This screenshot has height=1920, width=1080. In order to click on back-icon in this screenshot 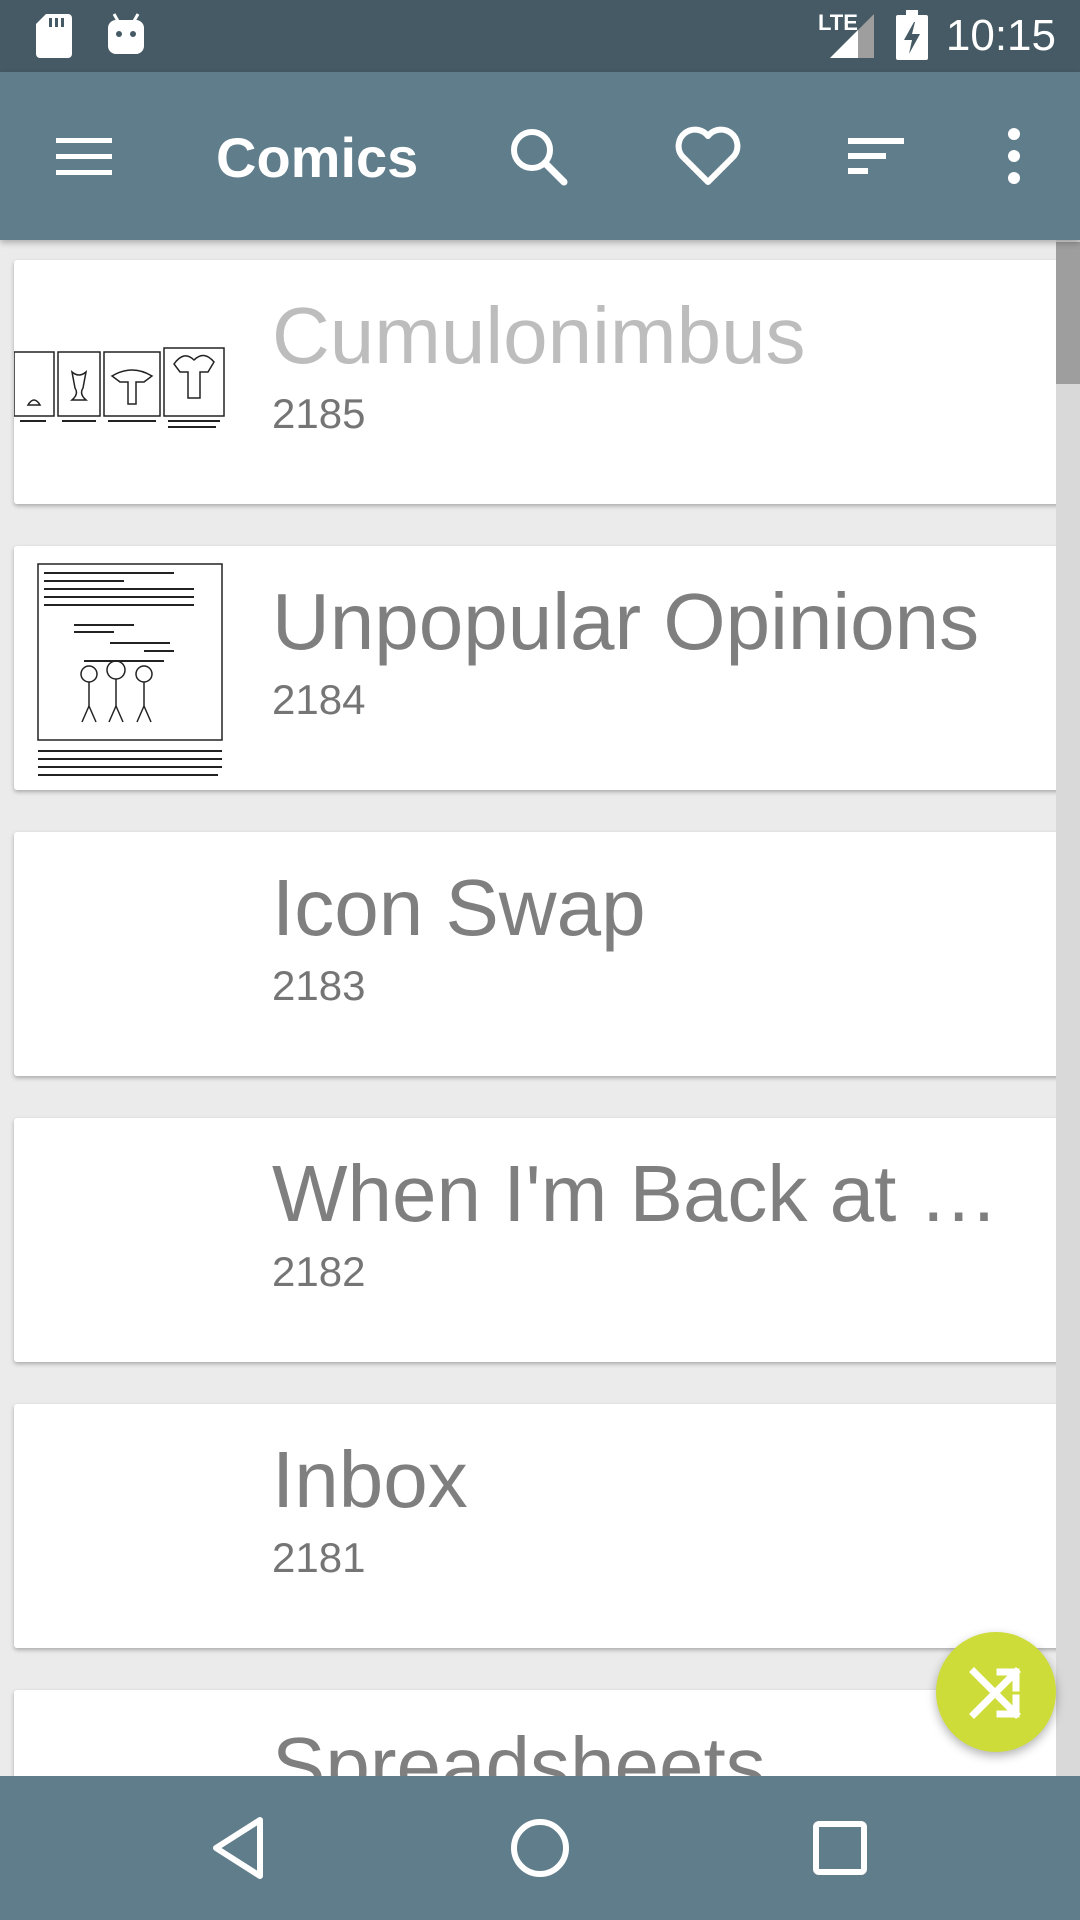, I will do `click(240, 1848)`.